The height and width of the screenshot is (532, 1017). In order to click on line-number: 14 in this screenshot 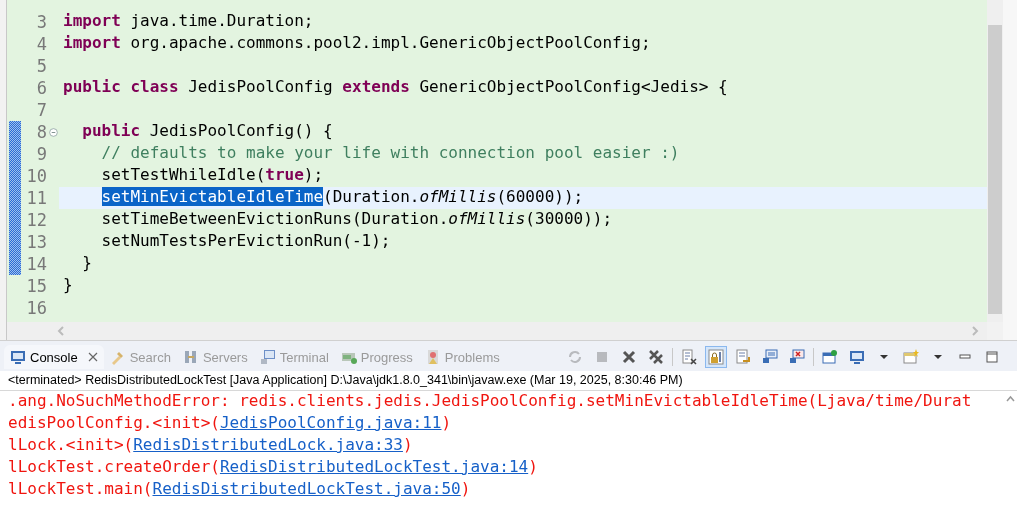, I will do `click(36, 264)`.